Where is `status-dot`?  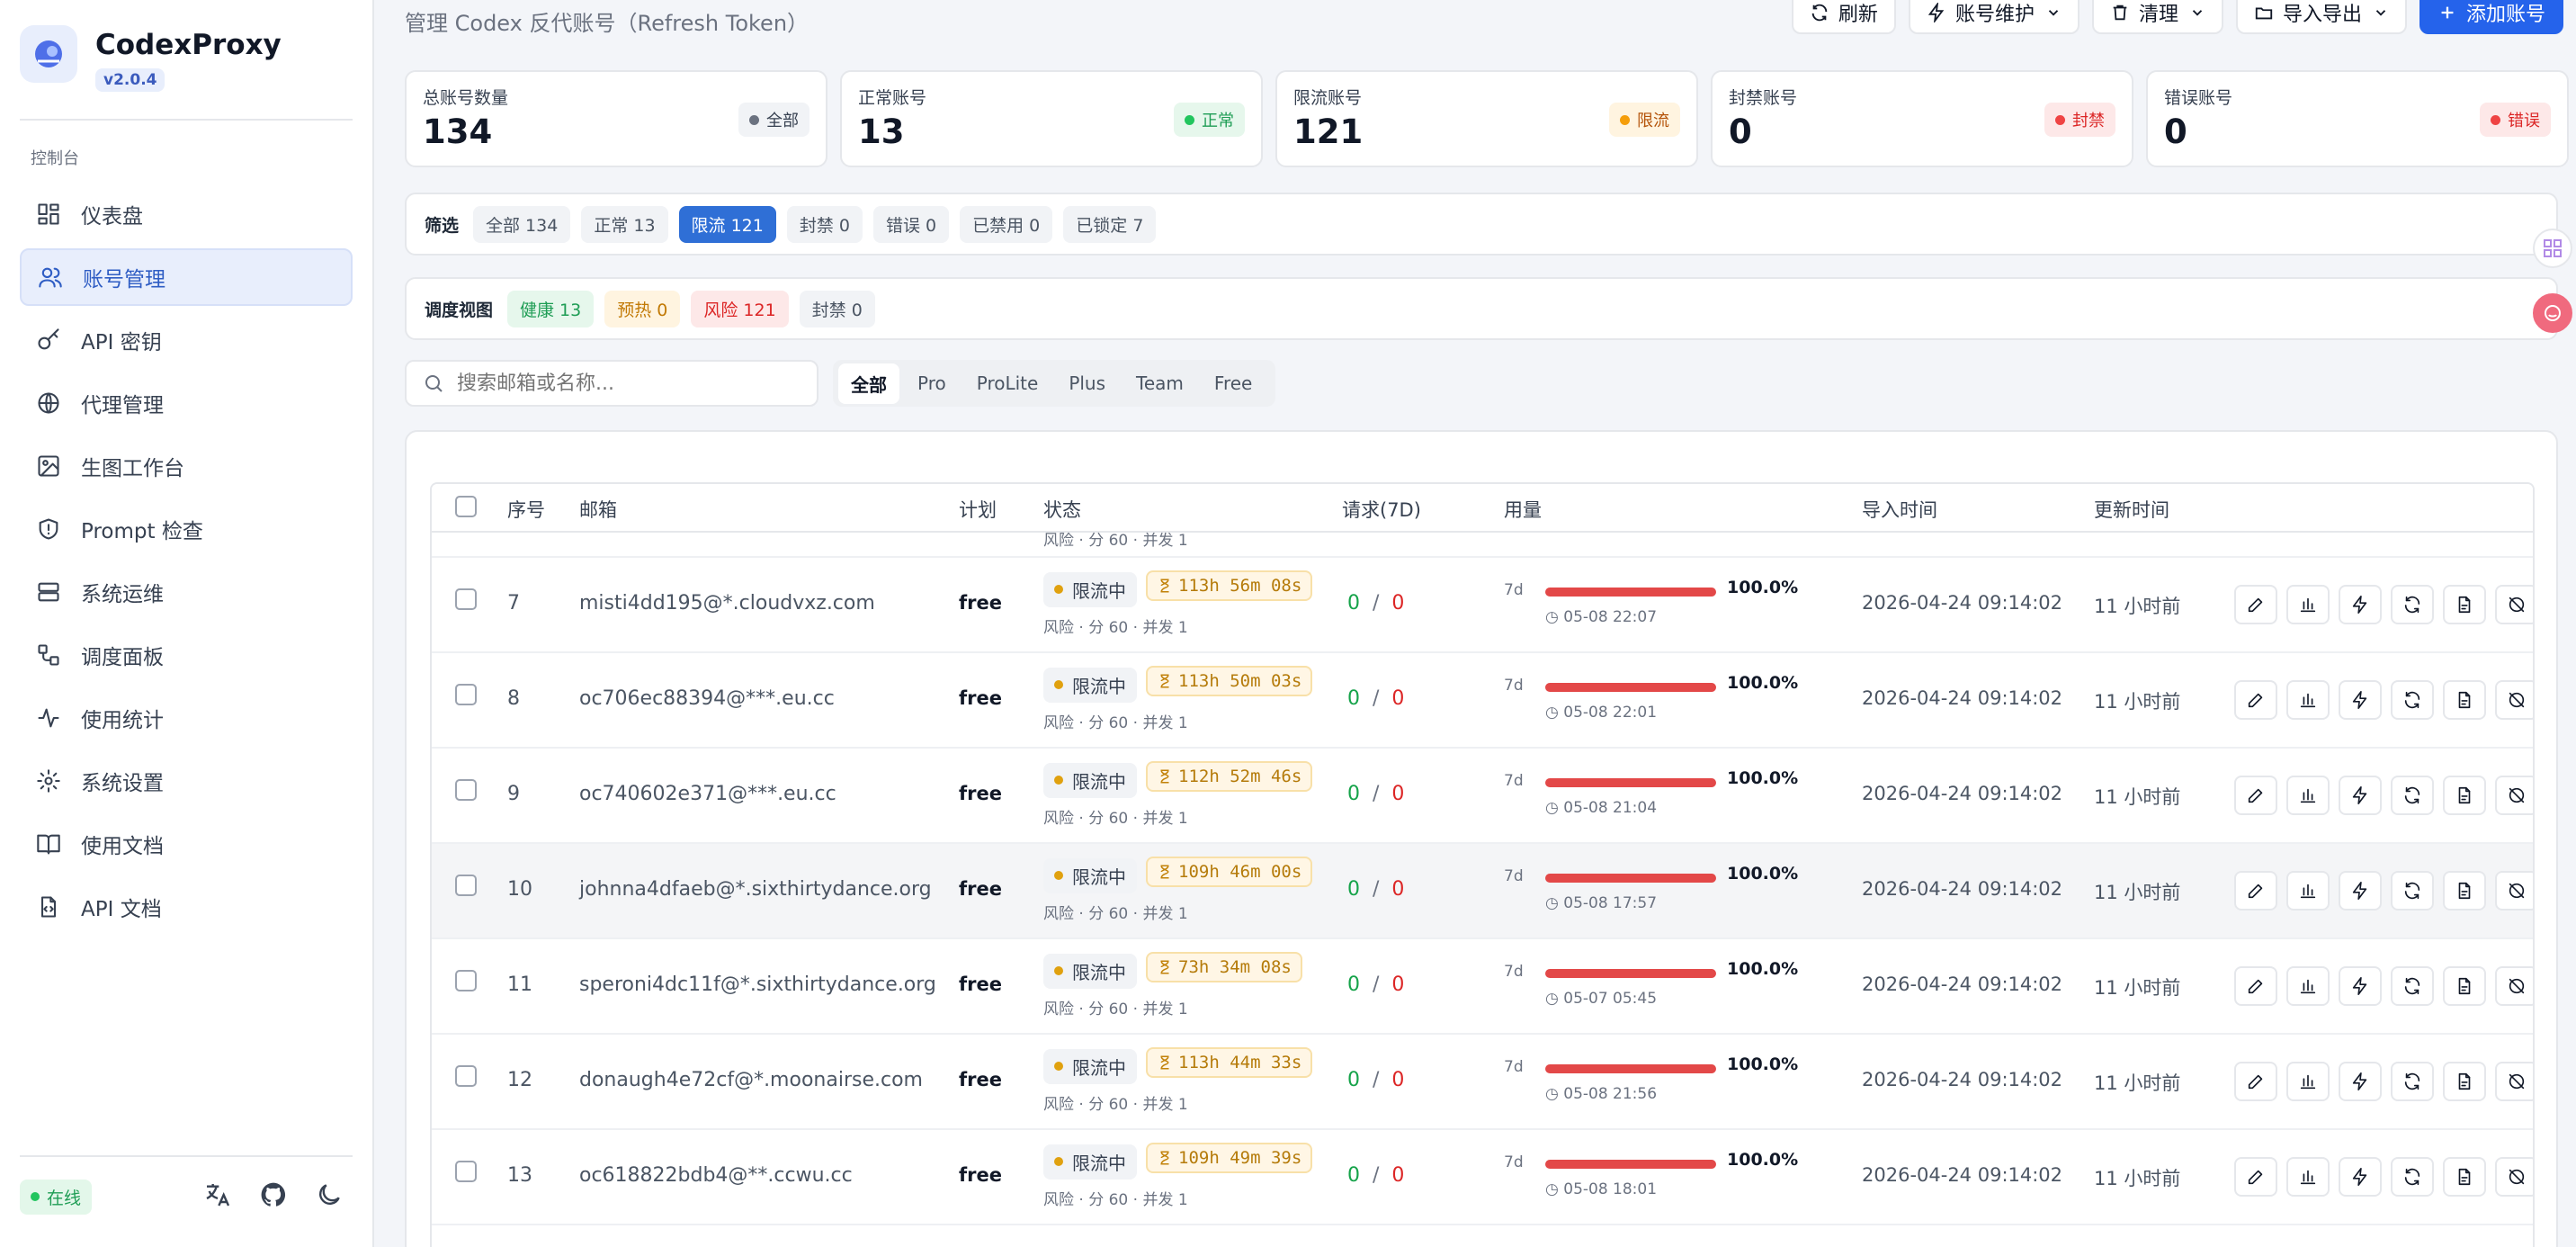
status-dot is located at coordinates (1058, 1161).